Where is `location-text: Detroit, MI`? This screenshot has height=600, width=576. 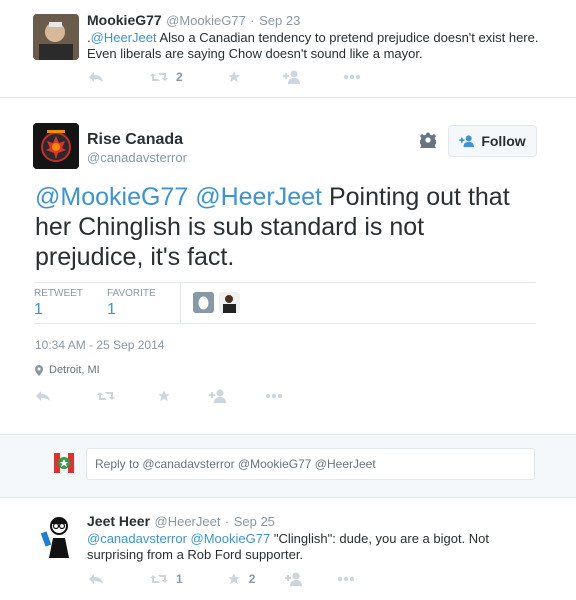
location-text: Detroit, MI is located at coordinates (74, 370).